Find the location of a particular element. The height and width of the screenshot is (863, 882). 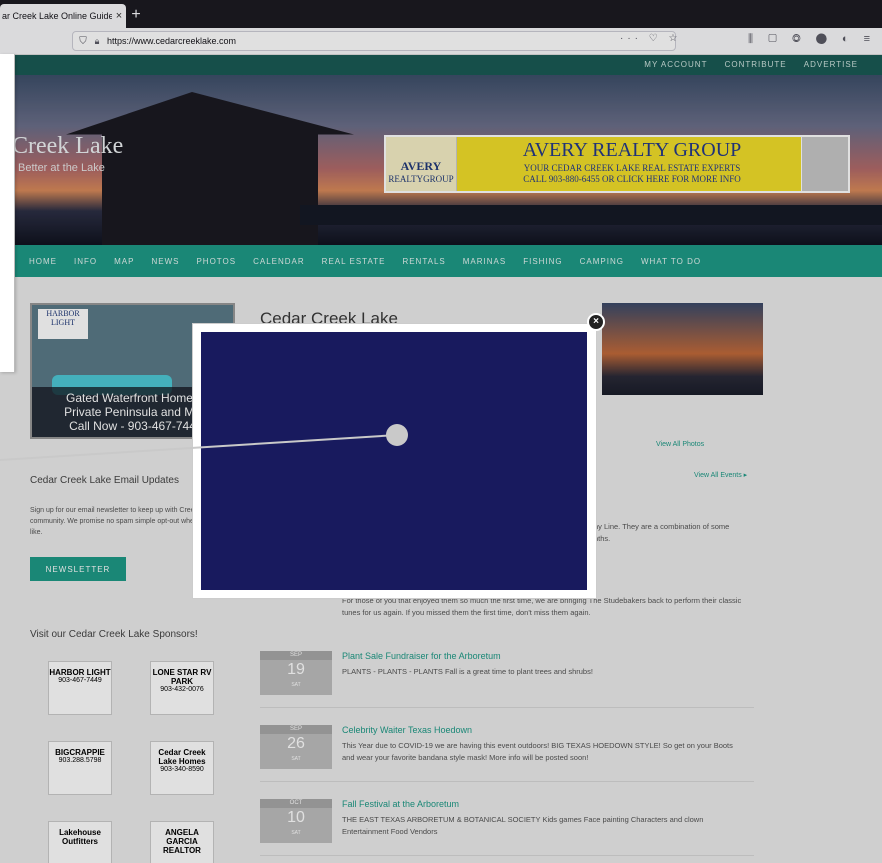

cursor-dot is located at coordinates (397, 435).